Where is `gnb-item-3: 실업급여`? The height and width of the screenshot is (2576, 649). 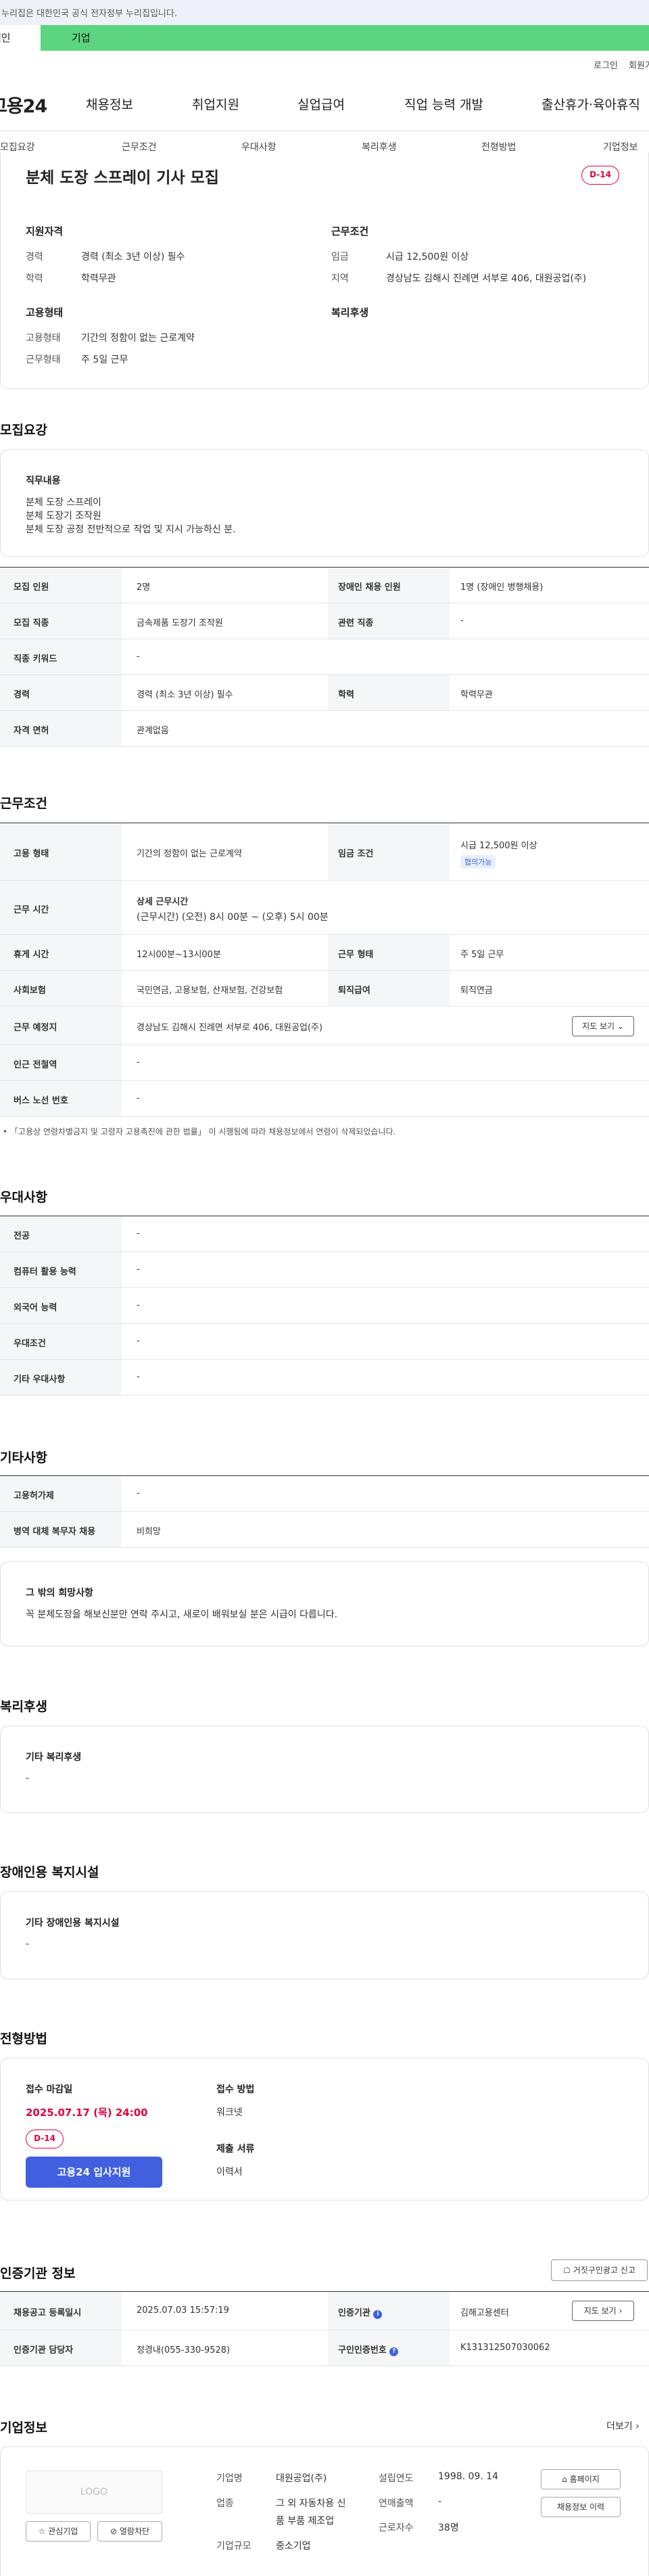 gnb-item-3: 실업급여 is located at coordinates (321, 104).